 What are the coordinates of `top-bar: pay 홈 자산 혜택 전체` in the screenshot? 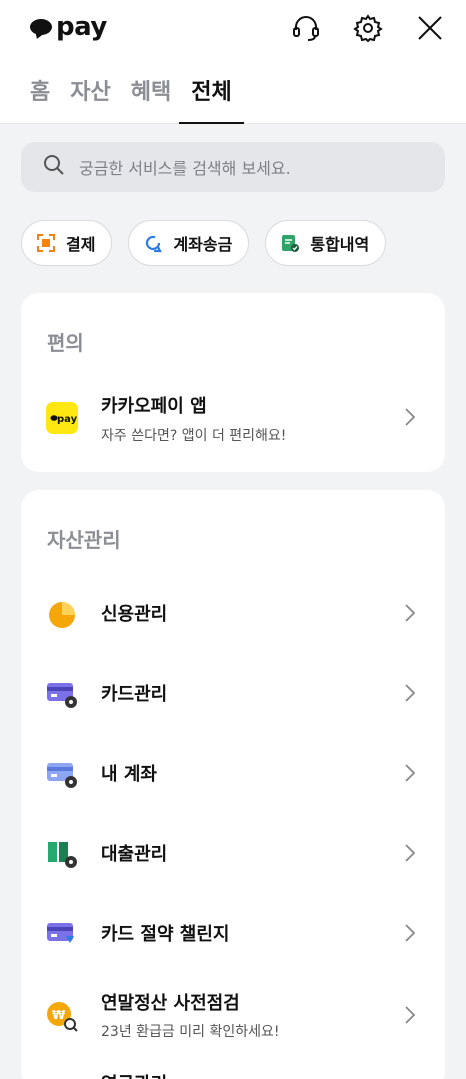 It's located at (233, 62).